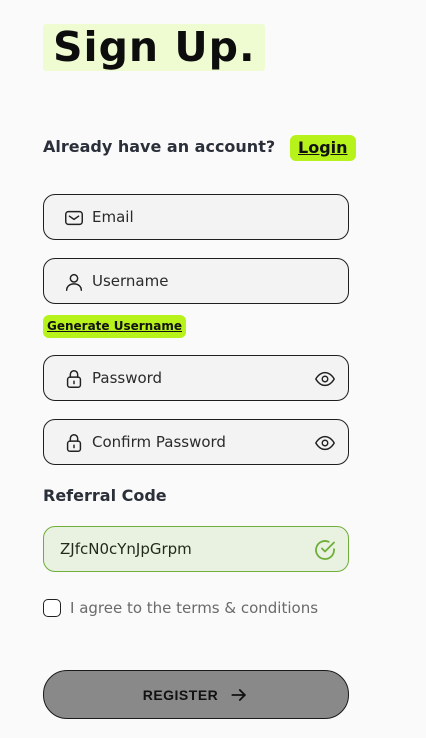 The height and width of the screenshot is (738, 426). I want to click on referral-code-input, so click(180, 549).